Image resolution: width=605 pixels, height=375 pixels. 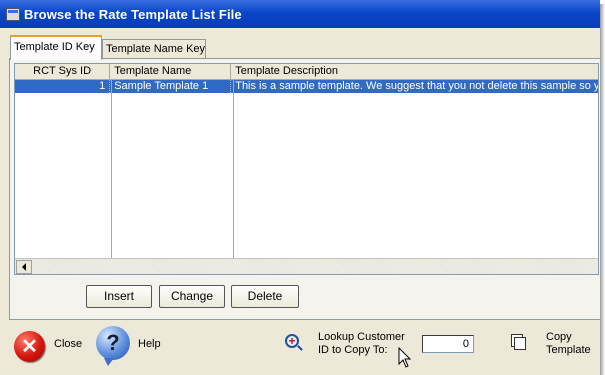 I want to click on cell-template-name: Sample Template 1, so click(x=171, y=86).